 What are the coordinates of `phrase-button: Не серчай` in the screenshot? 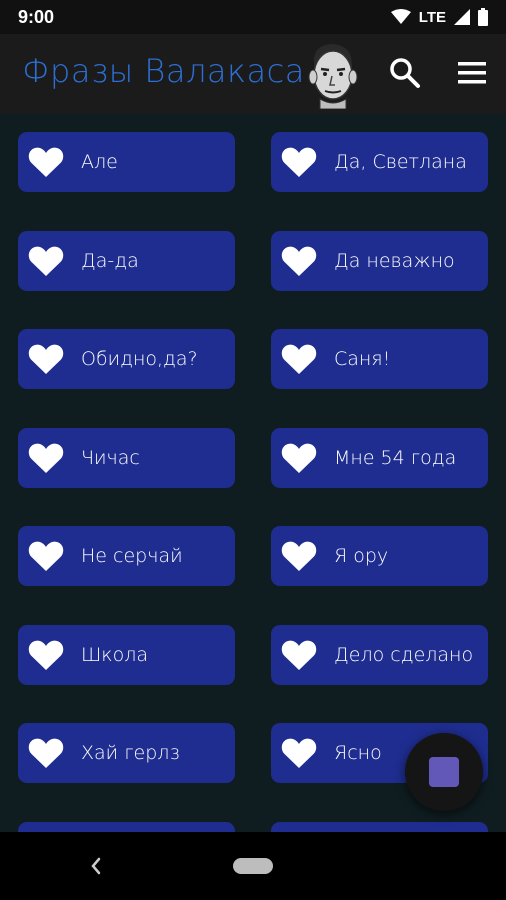 It's located at (126, 556).